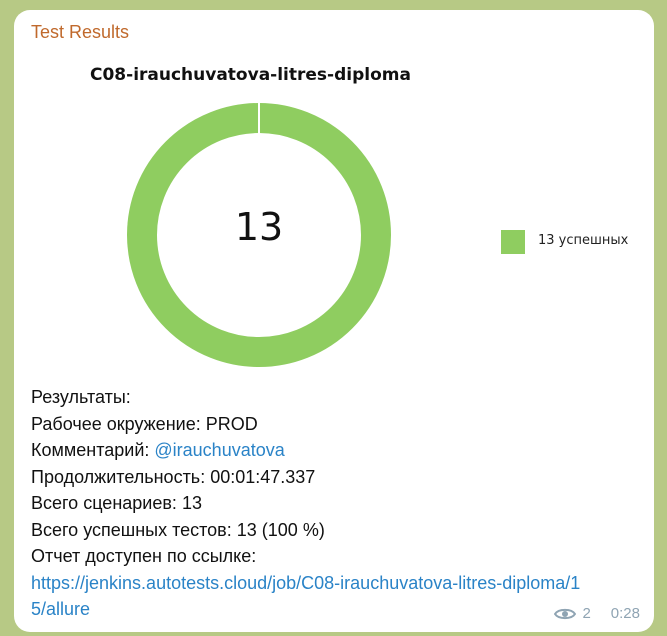 This screenshot has height=636, width=667. I want to click on env-value: PROD, so click(231, 423).